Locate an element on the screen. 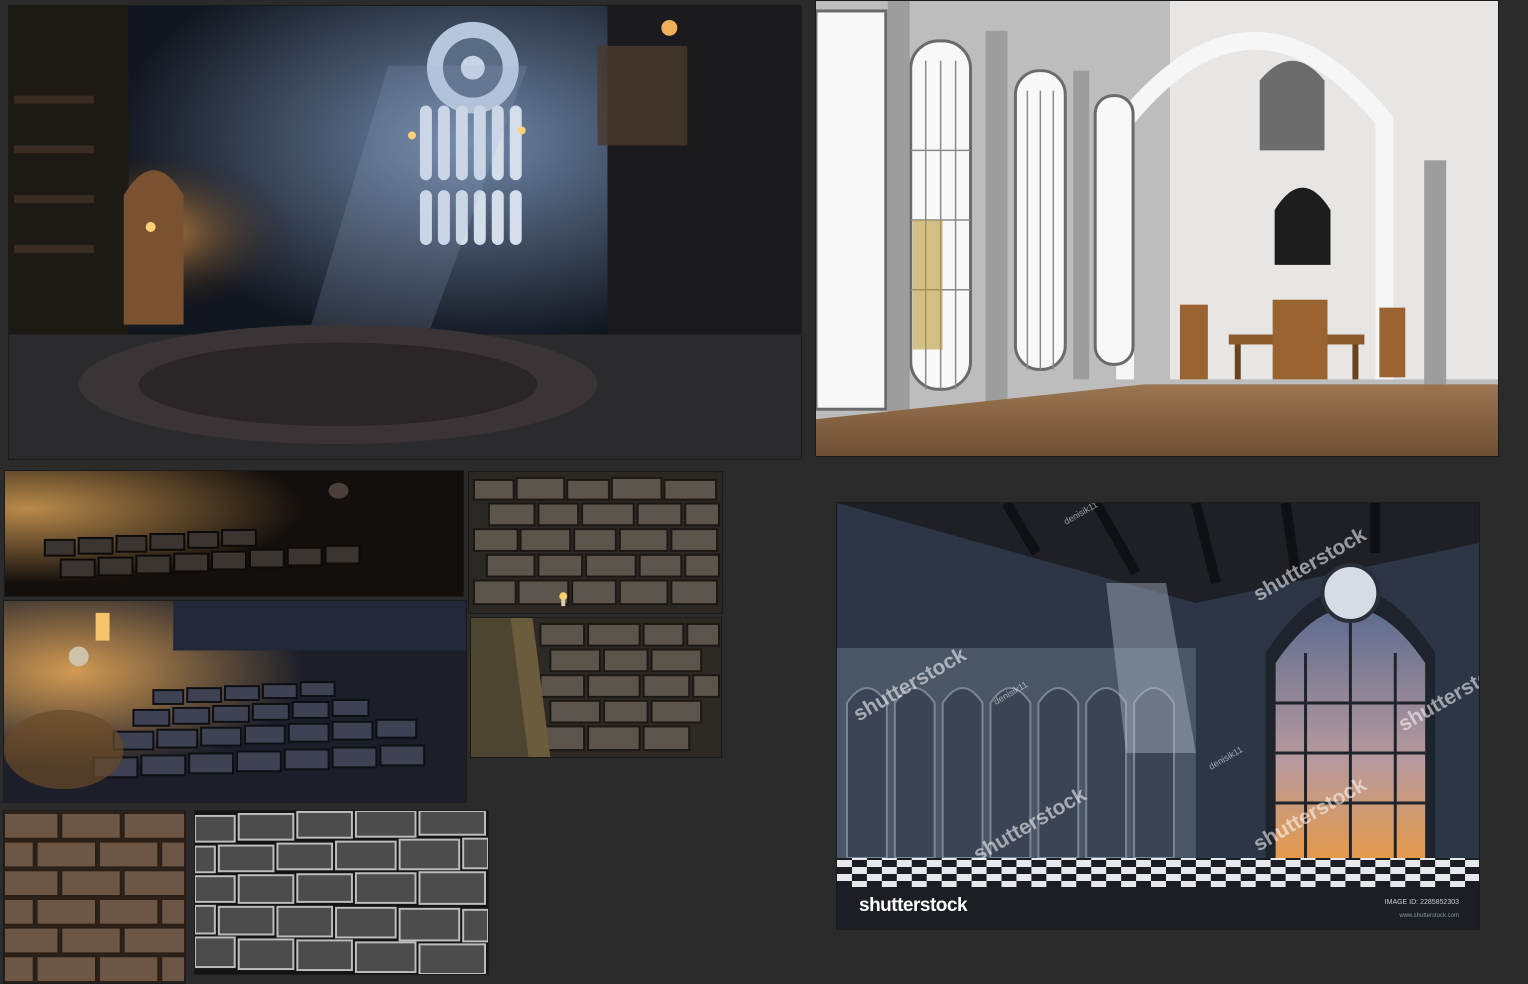  cobblestone-floor-image is located at coordinates (234, 533).